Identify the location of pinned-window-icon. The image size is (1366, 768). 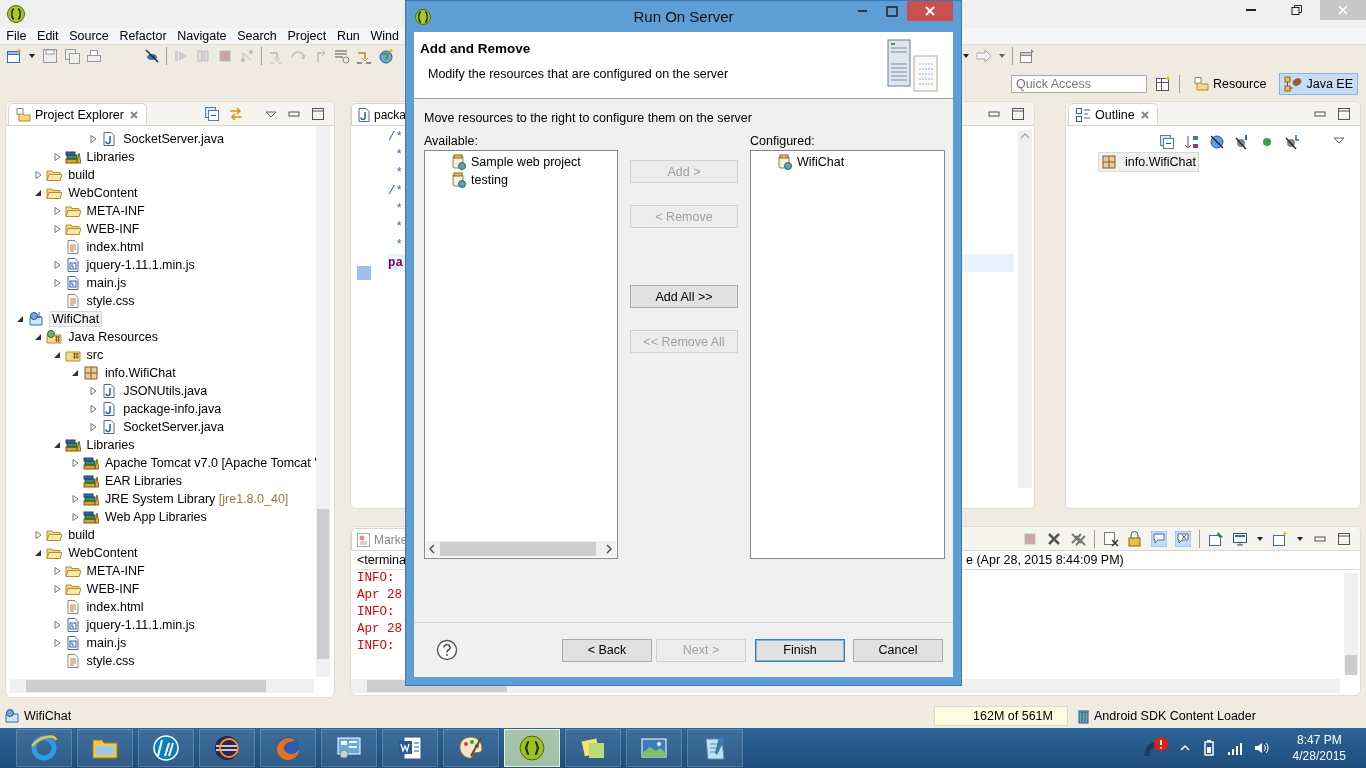
(1027, 56).